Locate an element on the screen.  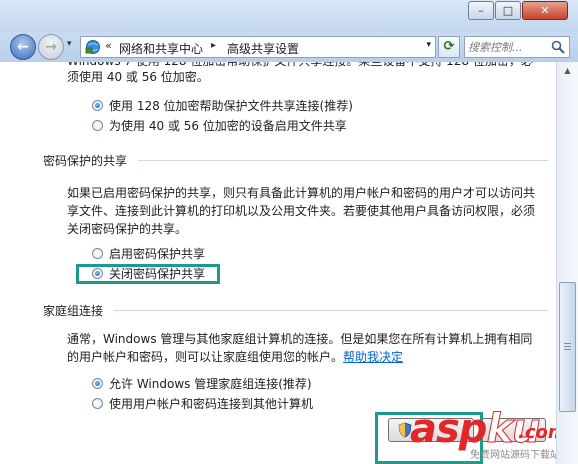
address-overflow-chevron: « is located at coordinates (108, 45).